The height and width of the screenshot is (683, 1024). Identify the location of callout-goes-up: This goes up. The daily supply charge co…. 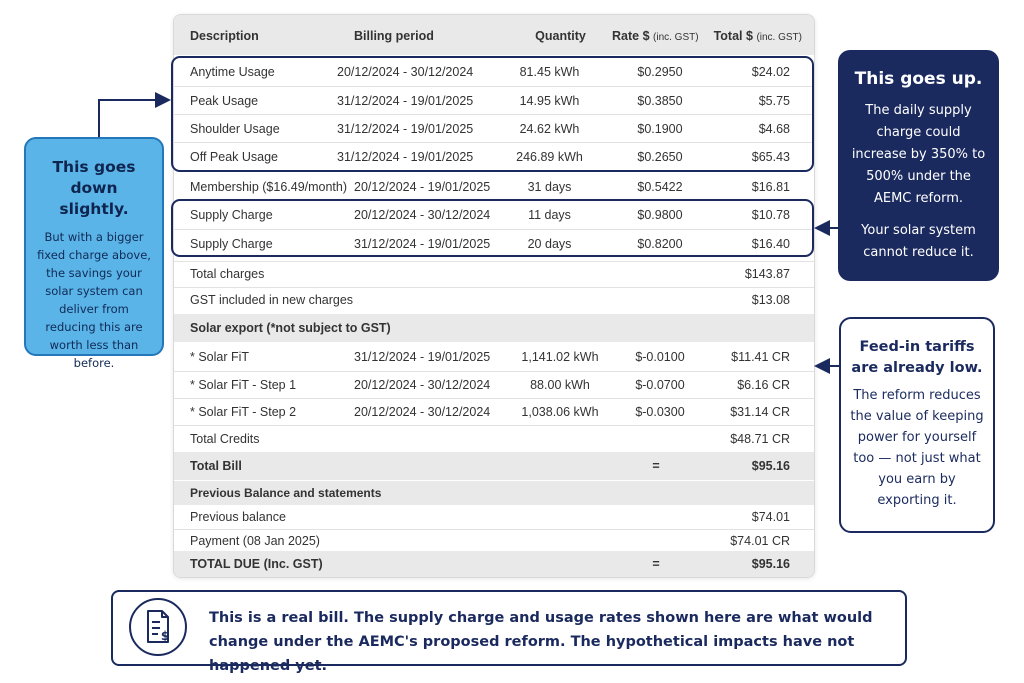
(918, 165).